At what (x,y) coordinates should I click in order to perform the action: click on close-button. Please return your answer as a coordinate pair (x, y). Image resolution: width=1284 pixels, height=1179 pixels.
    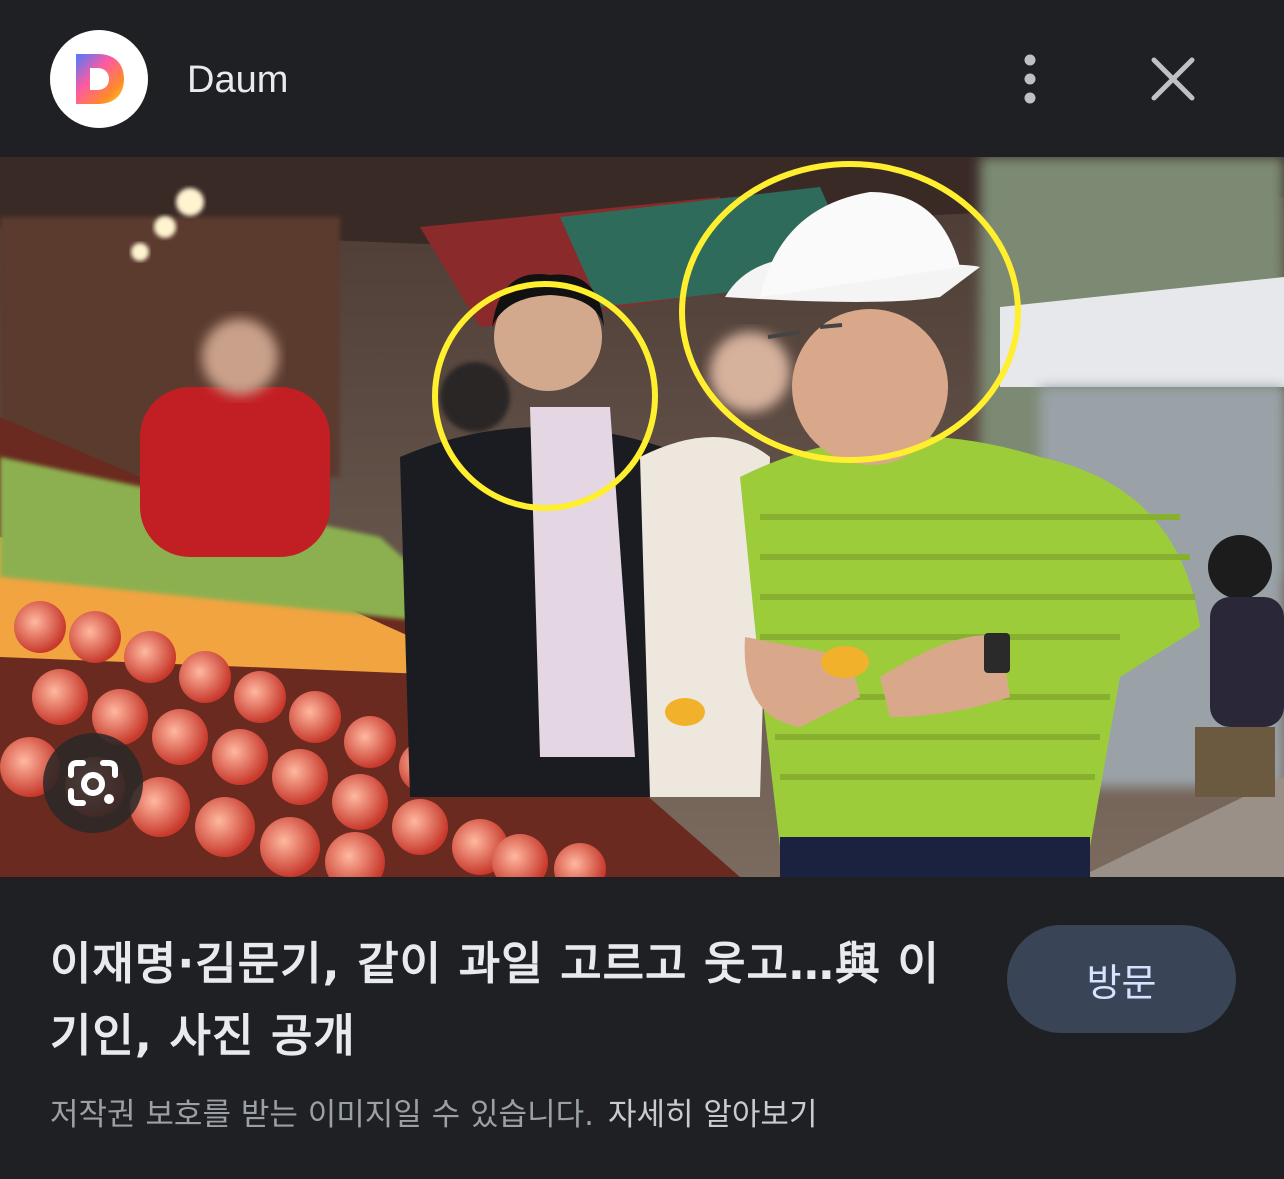
    Looking at the image, I should click on (1173, 79).